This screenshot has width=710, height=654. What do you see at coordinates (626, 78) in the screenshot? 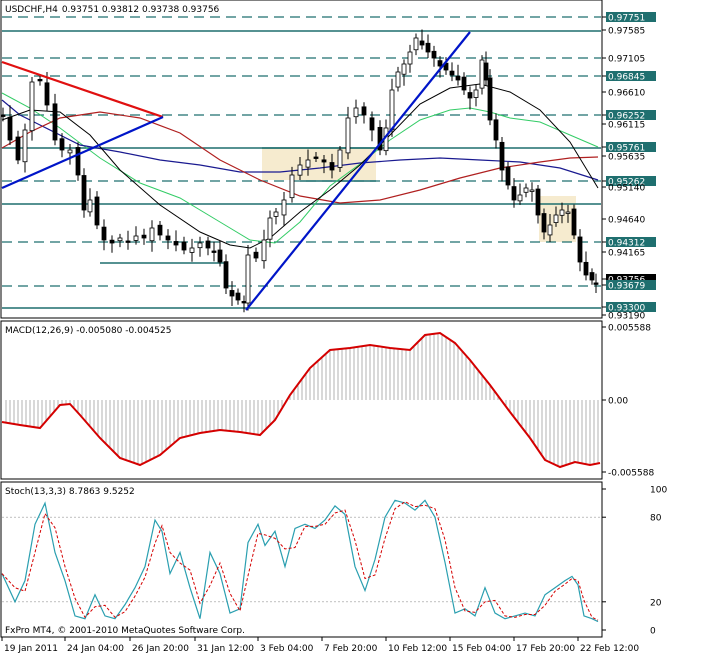
I see `price-tick-label: 0.96845` at bounding box center [626, 78].